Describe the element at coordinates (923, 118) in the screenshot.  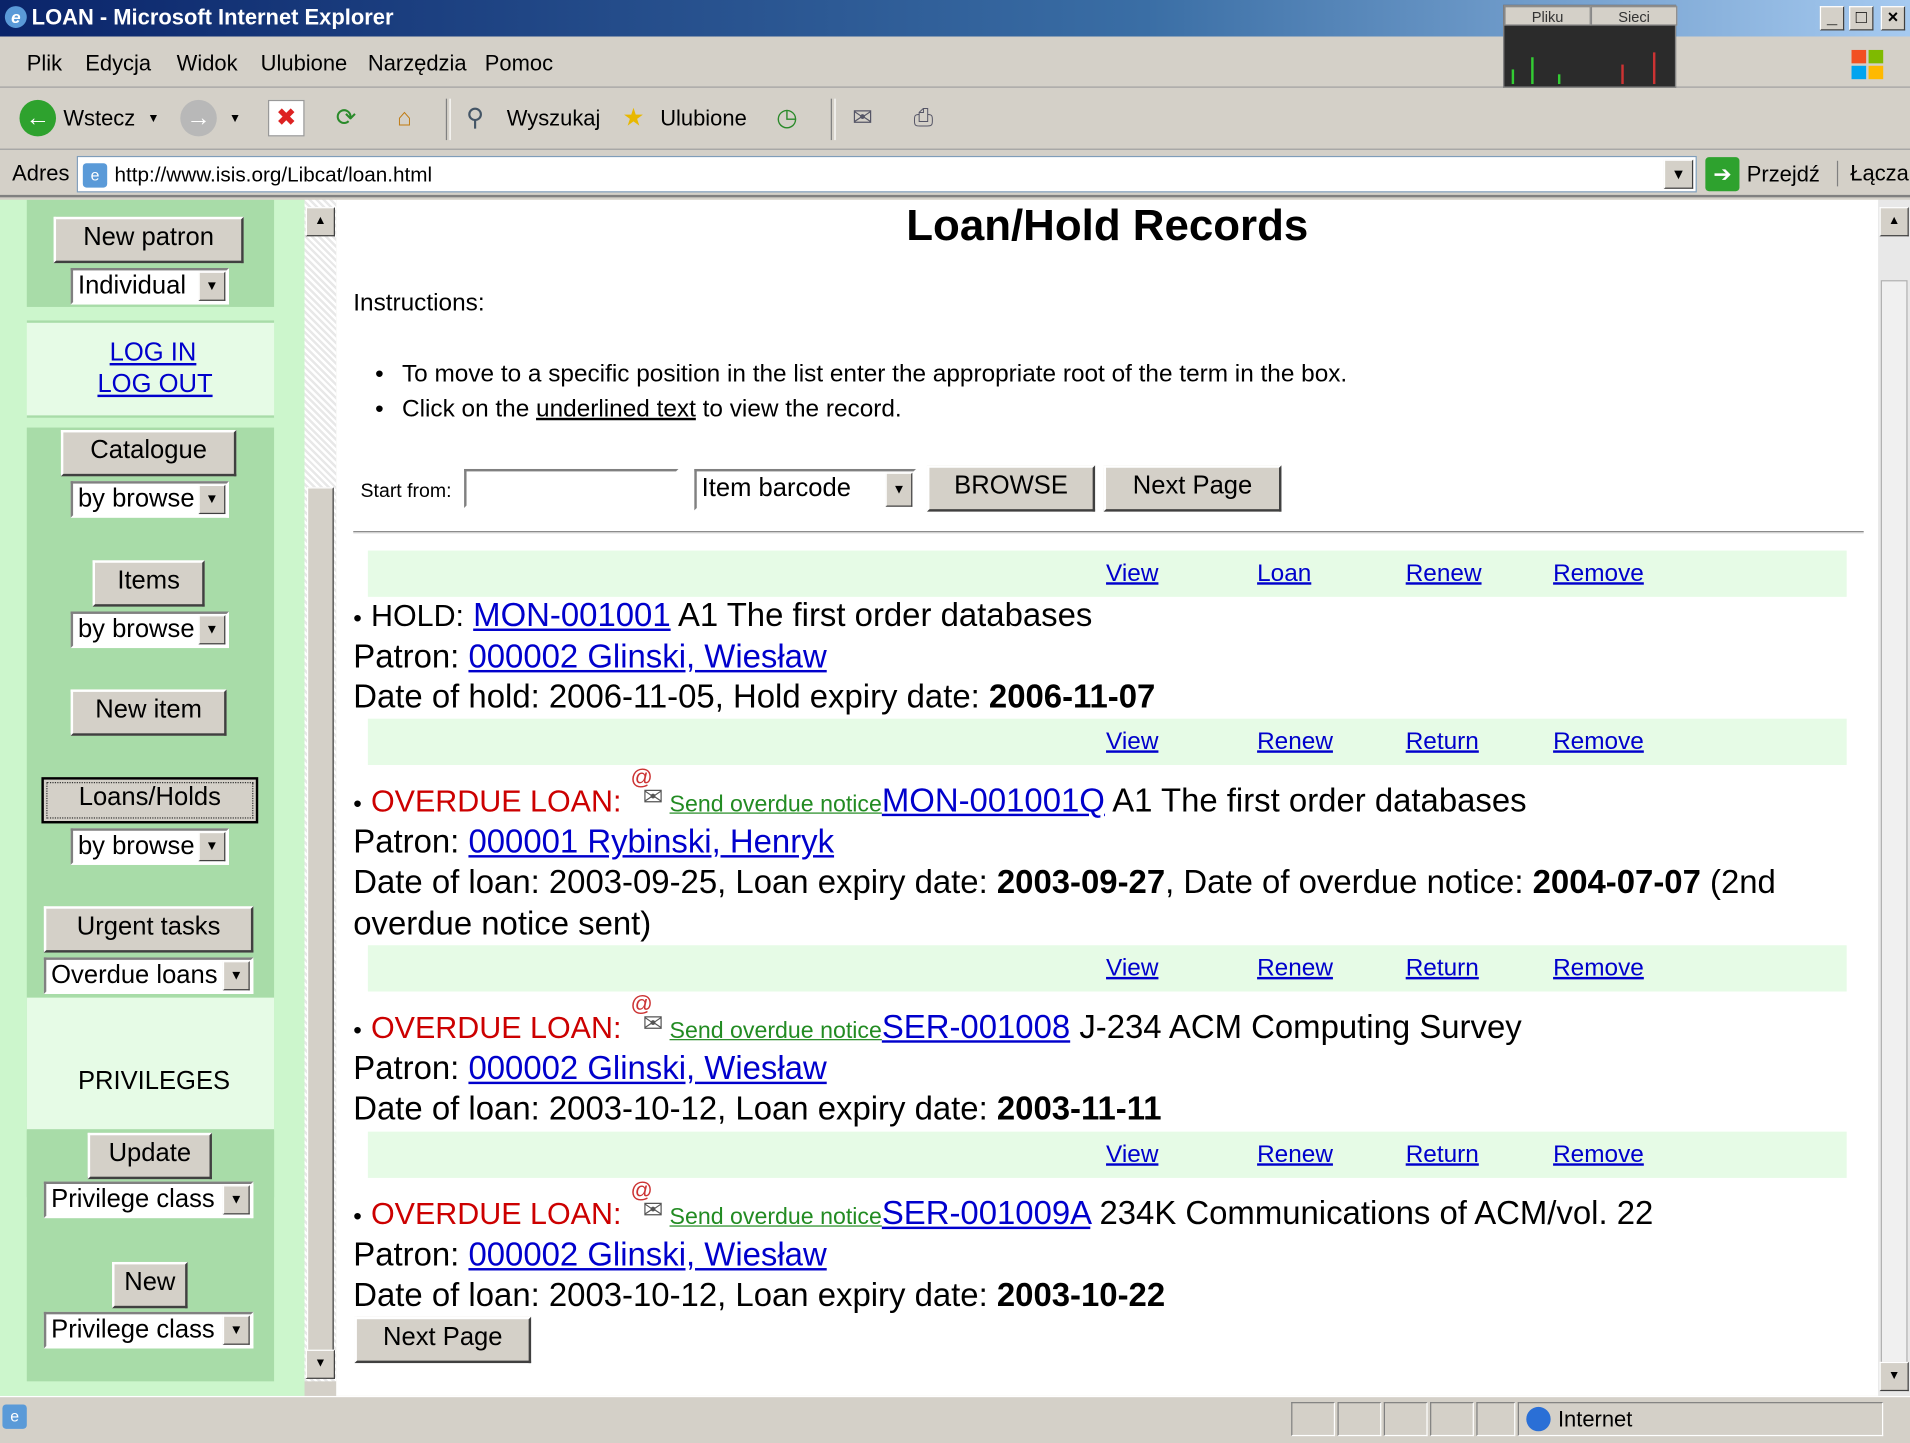
I see `print-button: ⎙` at that location.